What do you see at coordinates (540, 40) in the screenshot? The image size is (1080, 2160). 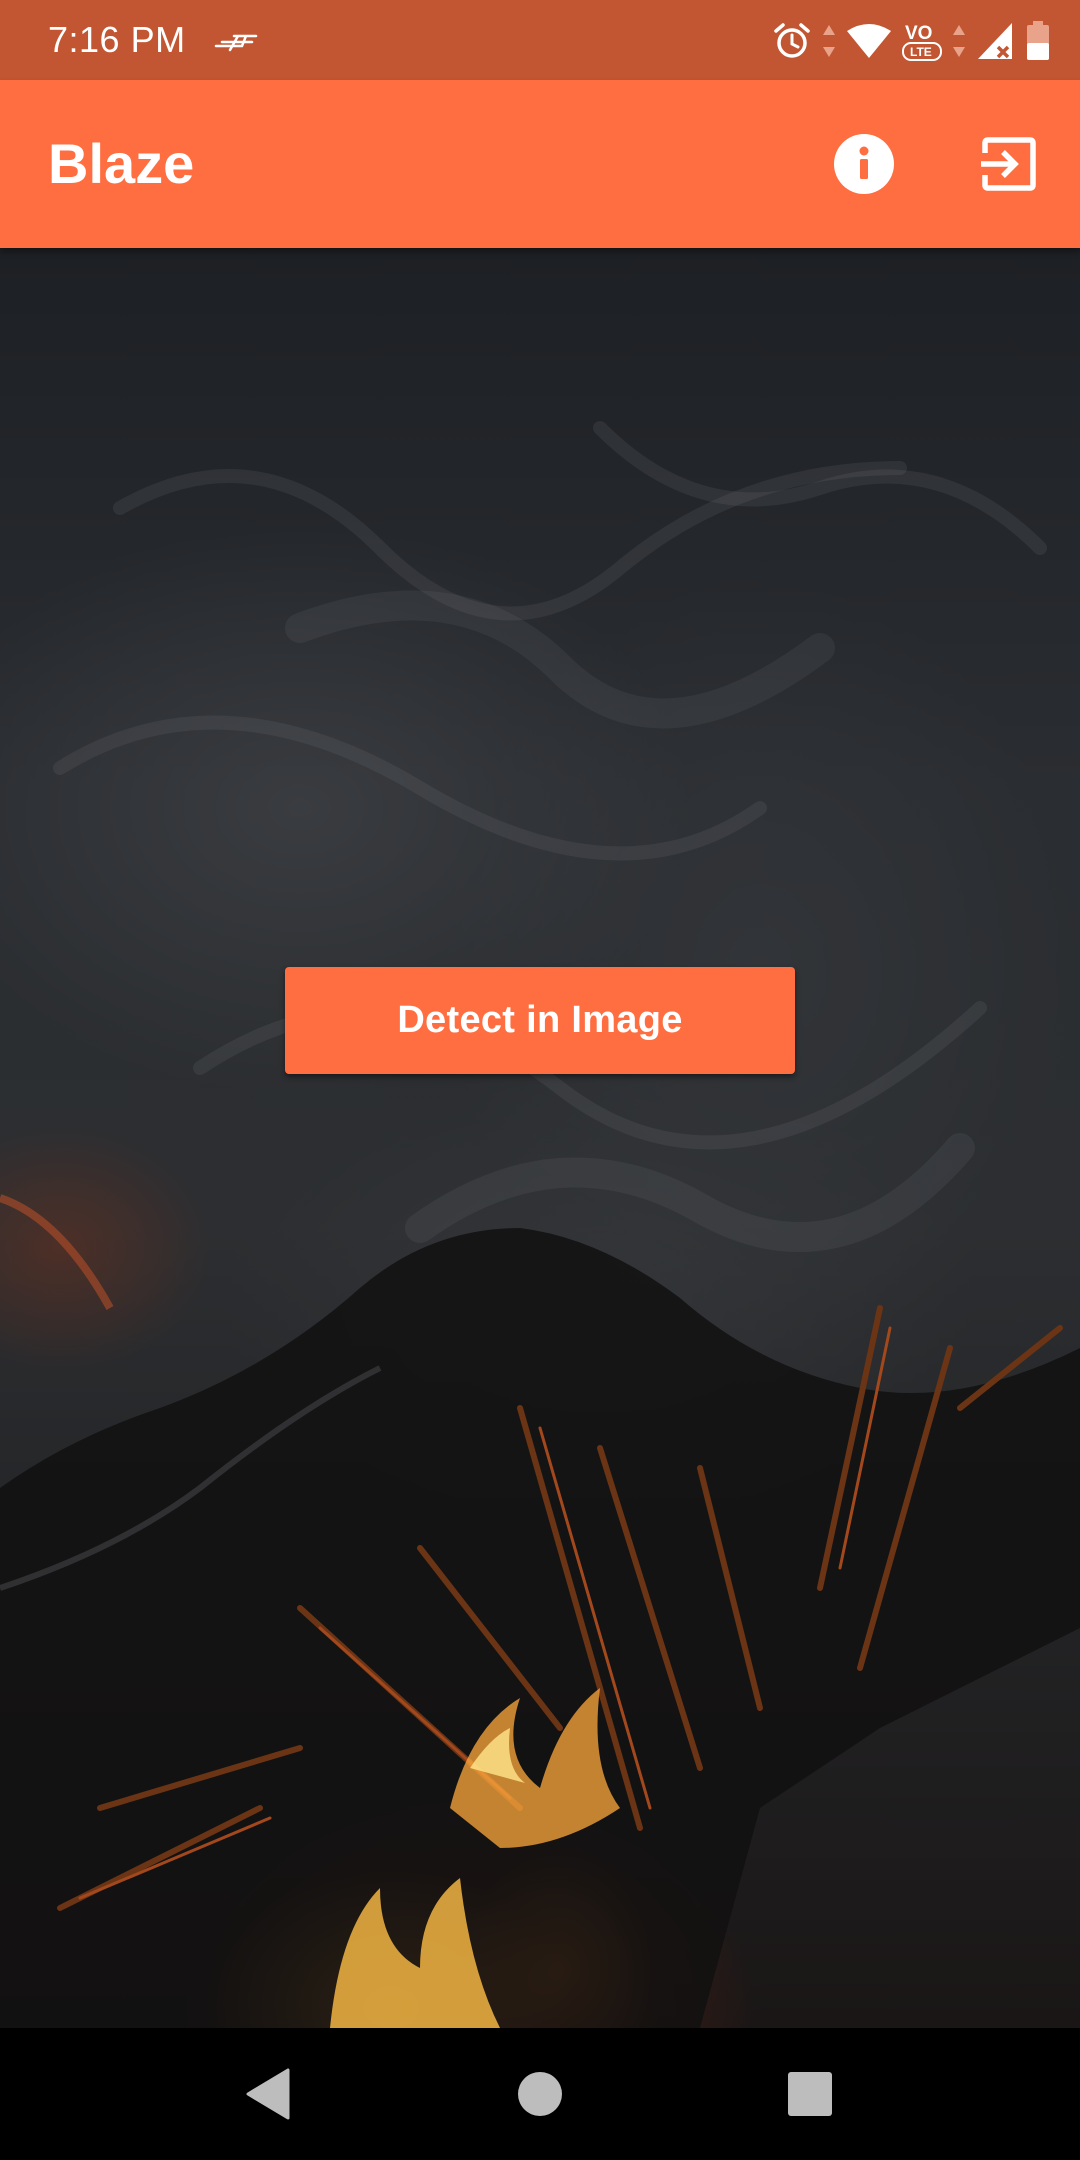 I see `status-bar: 7:16 PM VO LTE` at bounding box center [540, 40].